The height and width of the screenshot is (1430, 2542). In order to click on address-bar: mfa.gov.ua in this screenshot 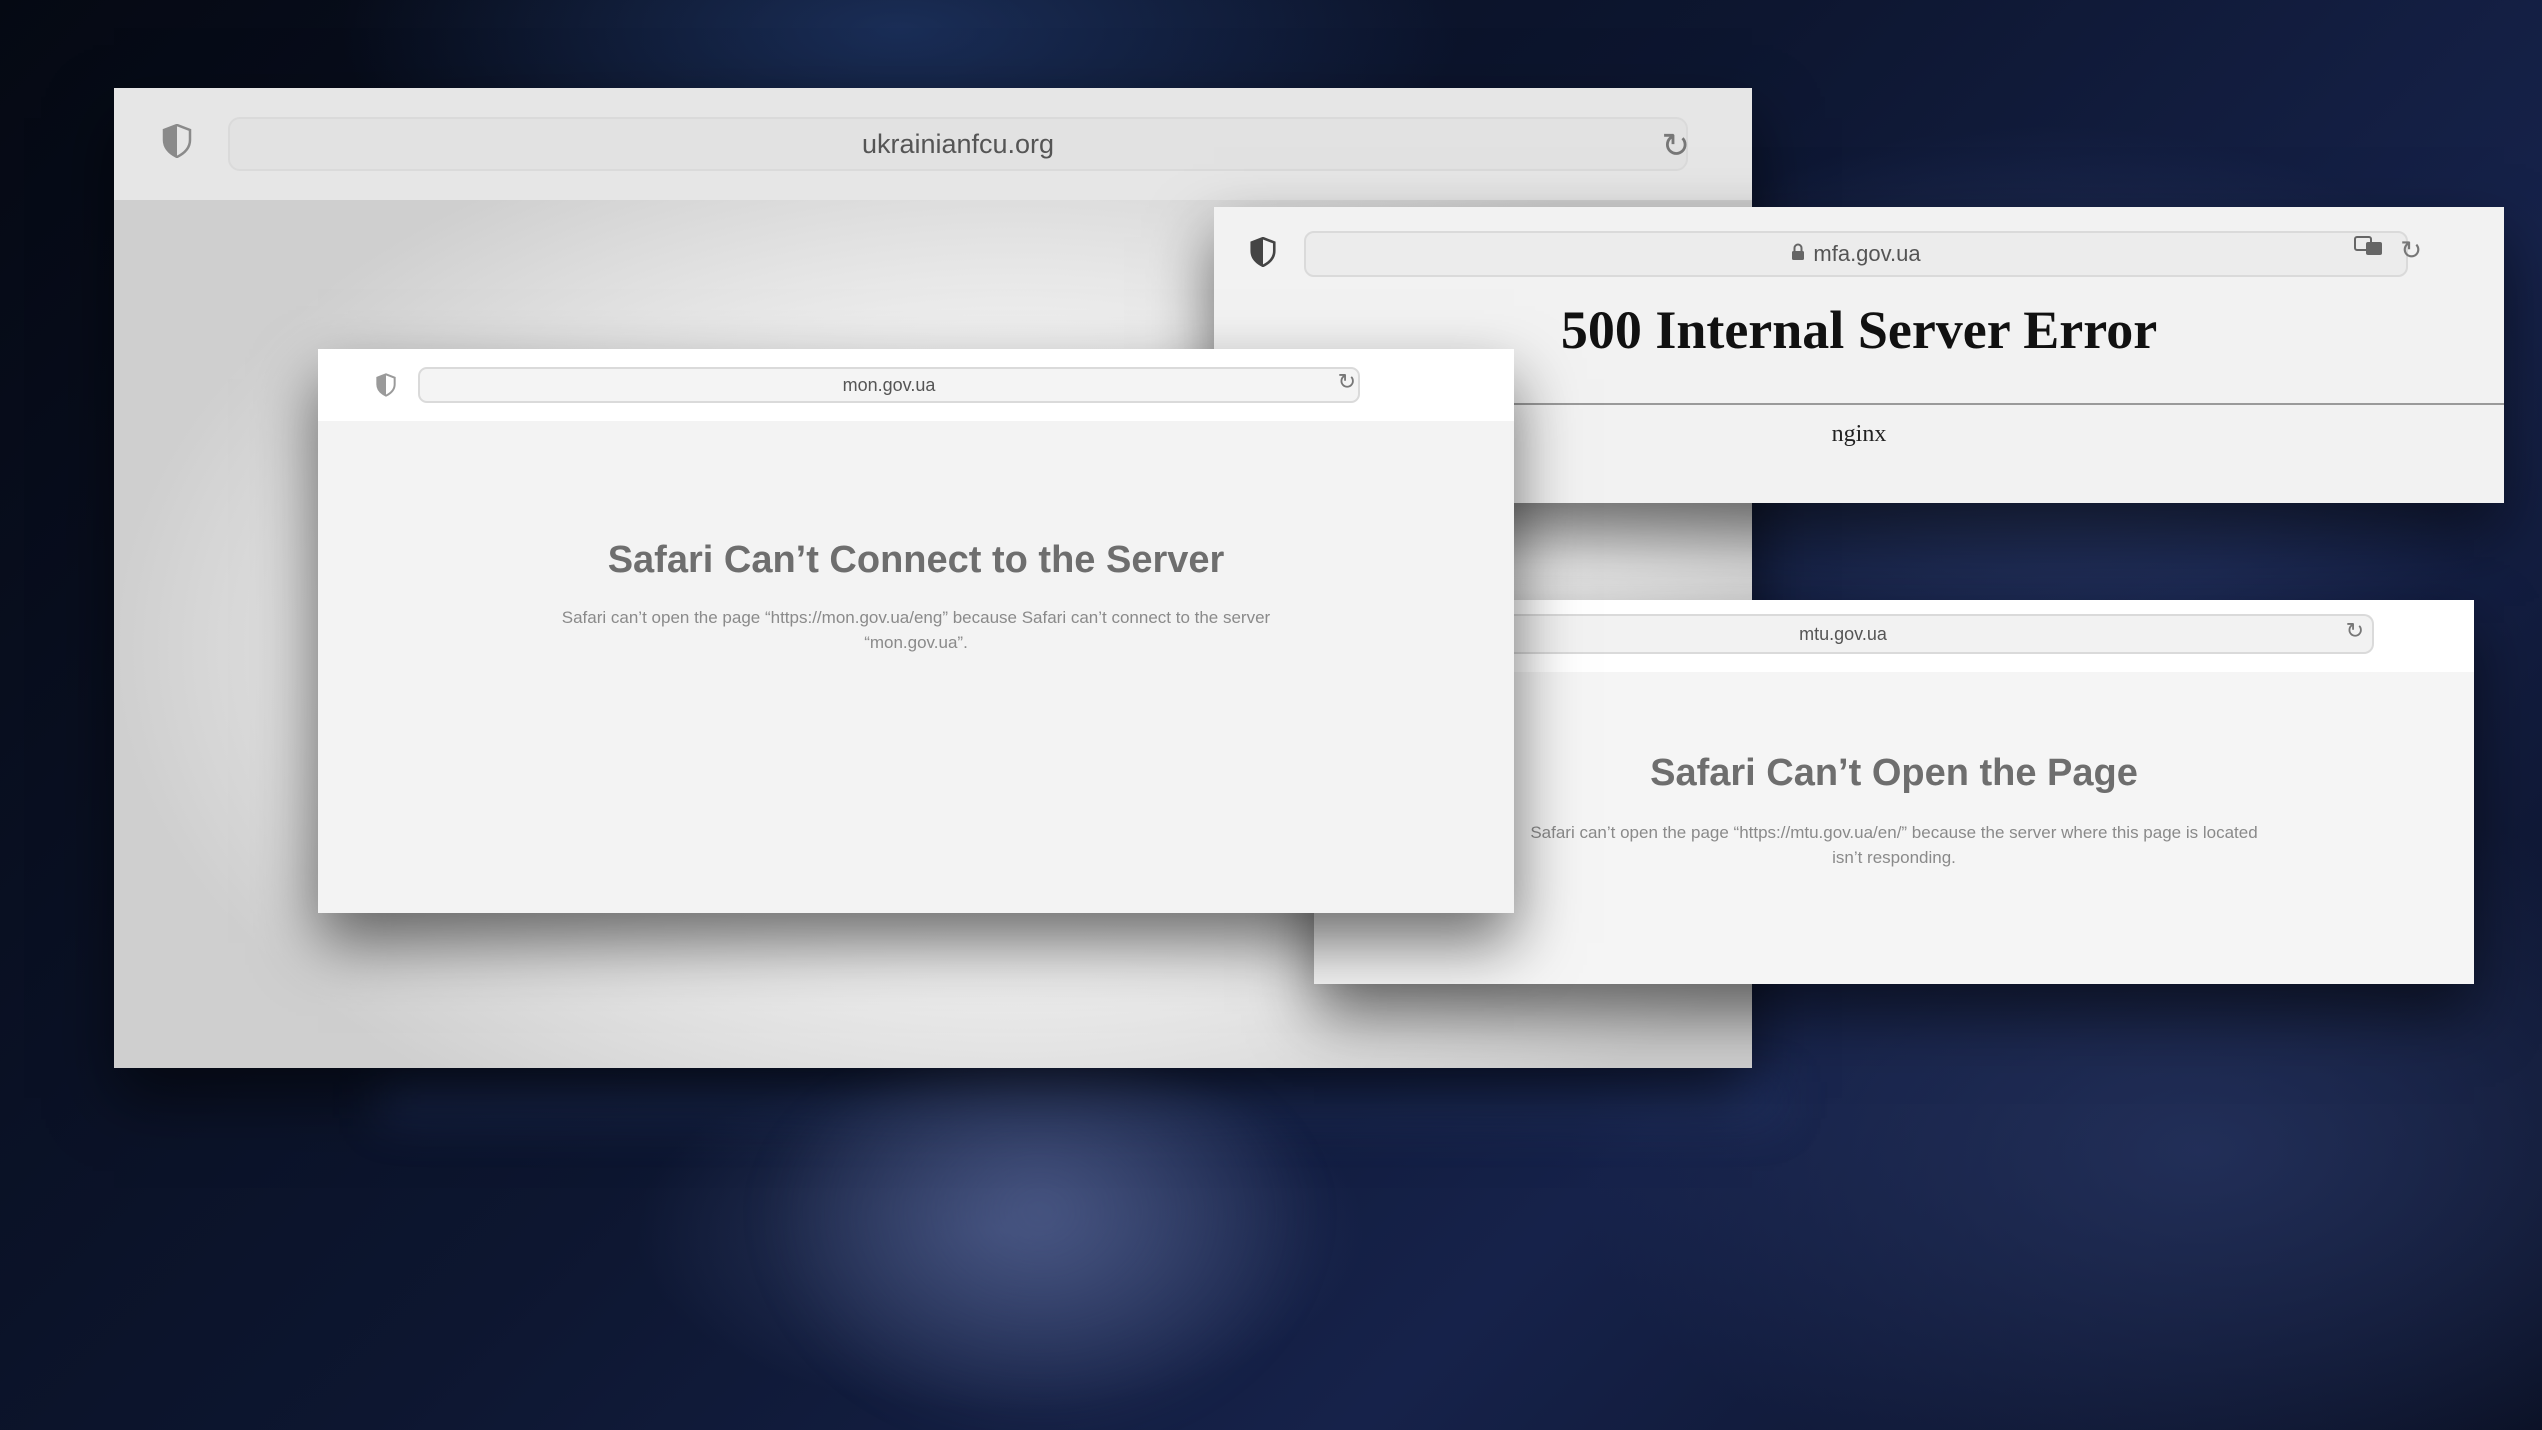, I will do `click(1856, 254)`.